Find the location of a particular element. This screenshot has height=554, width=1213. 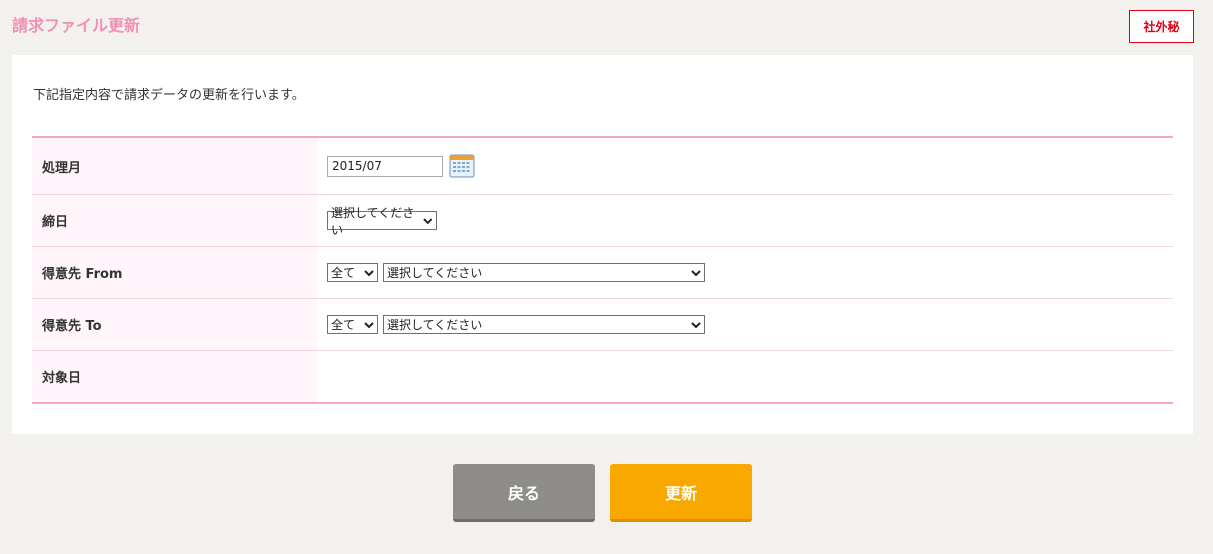

customer-from-selected: 選択してください is located at coordinates (435, 273).